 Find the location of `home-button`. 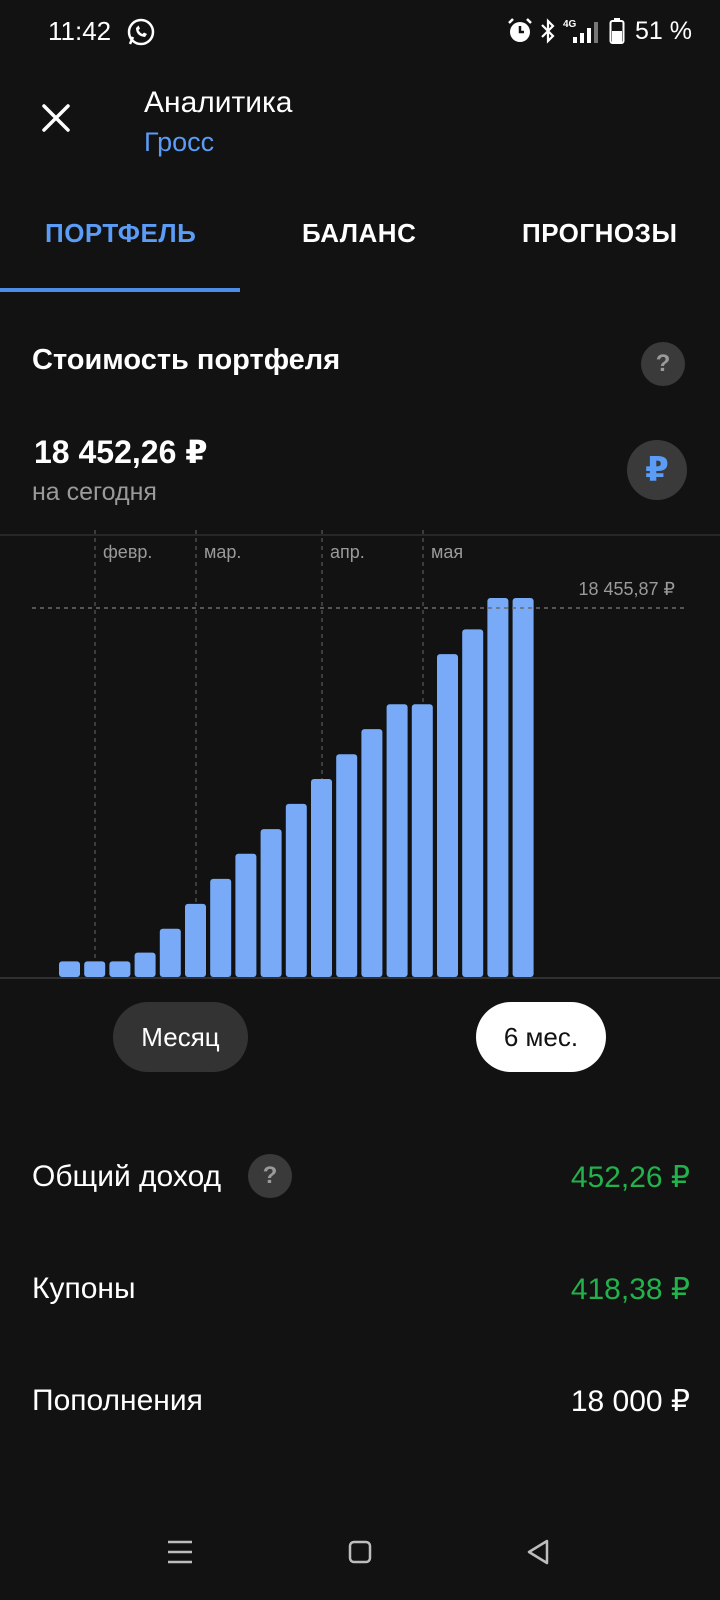

home-button is located at coordinates (360, 1552).